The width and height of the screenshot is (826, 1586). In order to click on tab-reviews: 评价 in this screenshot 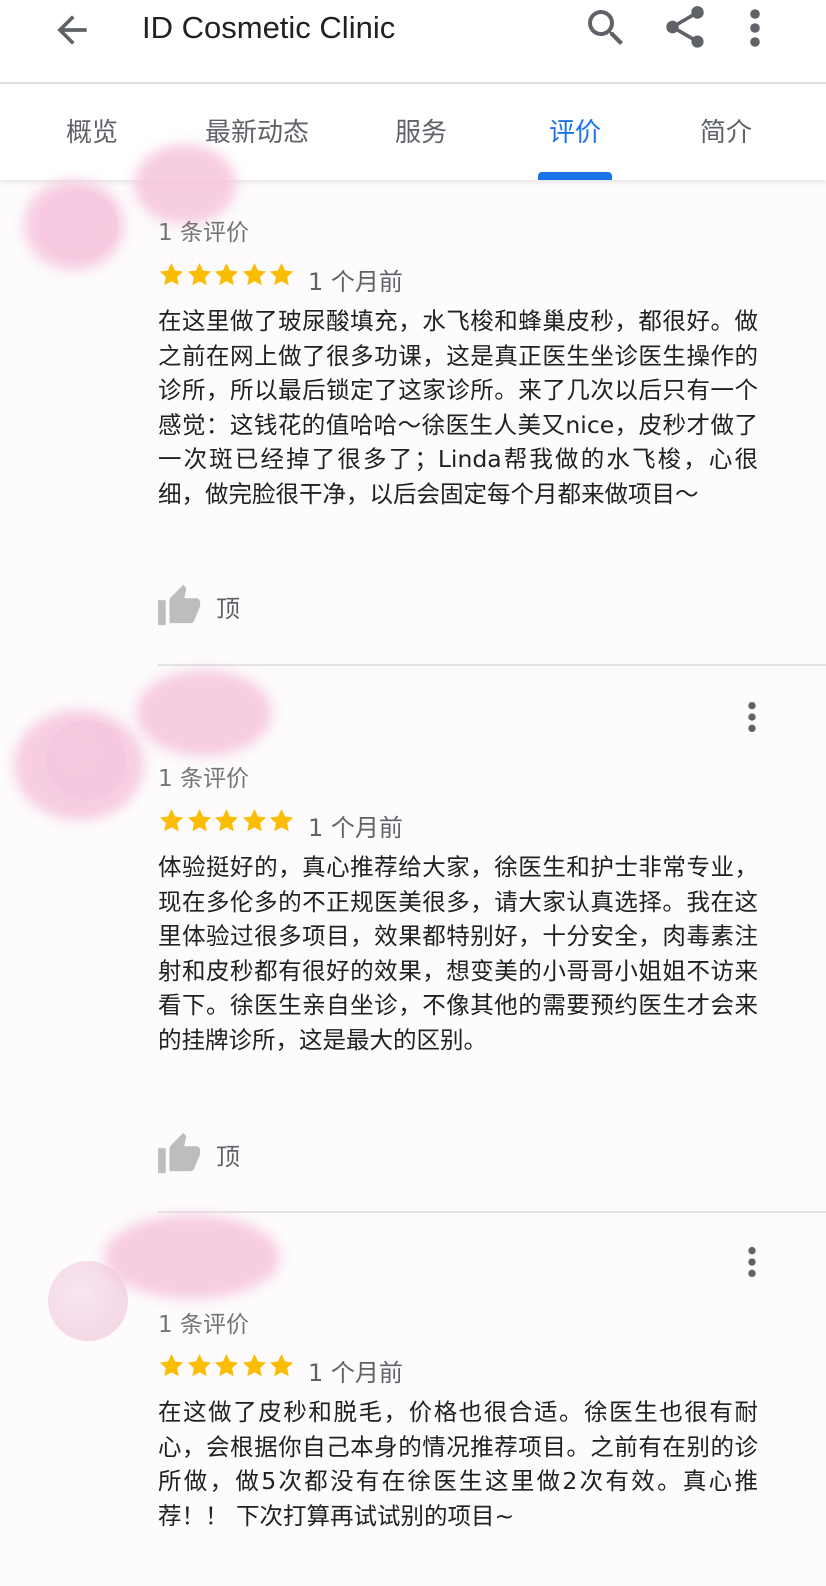, I will do `click(575, 130)`.